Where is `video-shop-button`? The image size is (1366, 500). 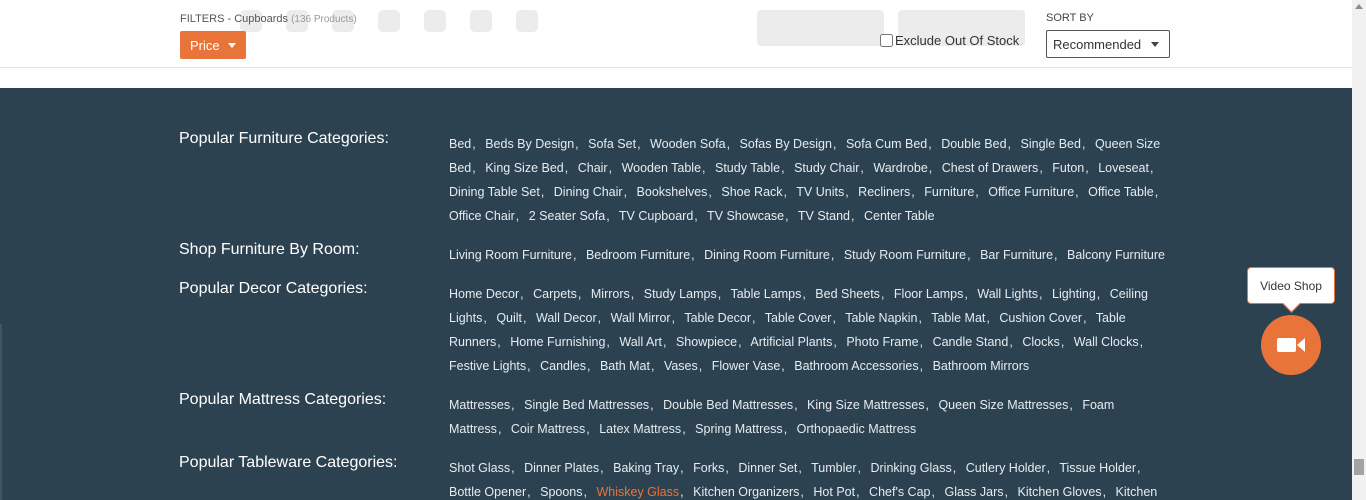 video-shop-button is located at coordinates (1291, 345).